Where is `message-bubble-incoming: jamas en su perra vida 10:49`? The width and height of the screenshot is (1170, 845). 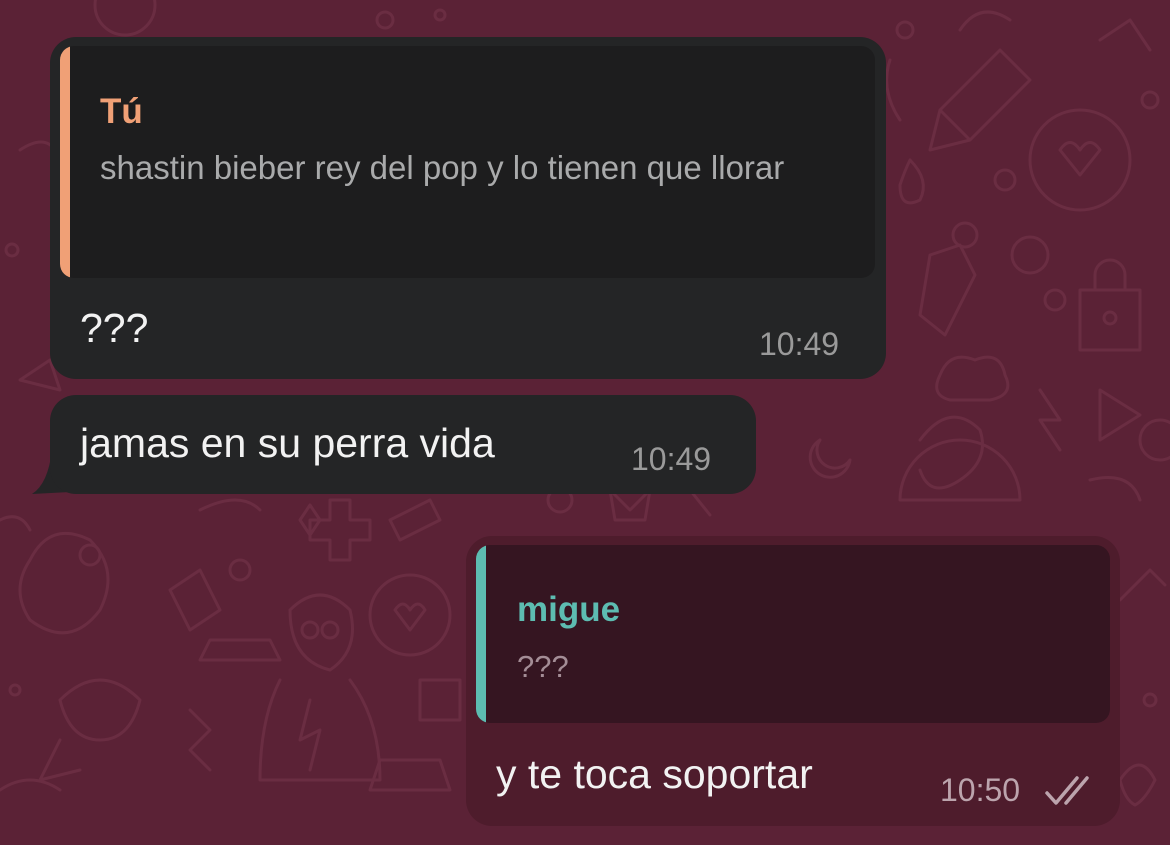
message-bubble-incoming: jamas en su perra vida 10:49 is located at coordinates (403, 444).